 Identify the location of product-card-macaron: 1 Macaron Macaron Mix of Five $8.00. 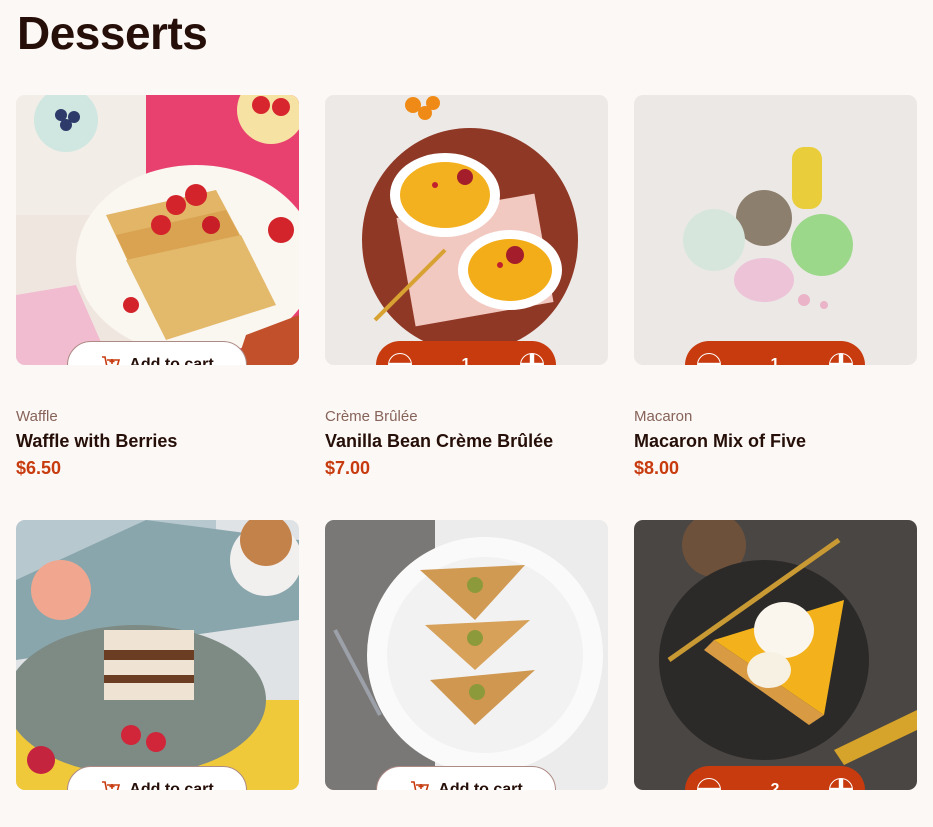
(775, 286).